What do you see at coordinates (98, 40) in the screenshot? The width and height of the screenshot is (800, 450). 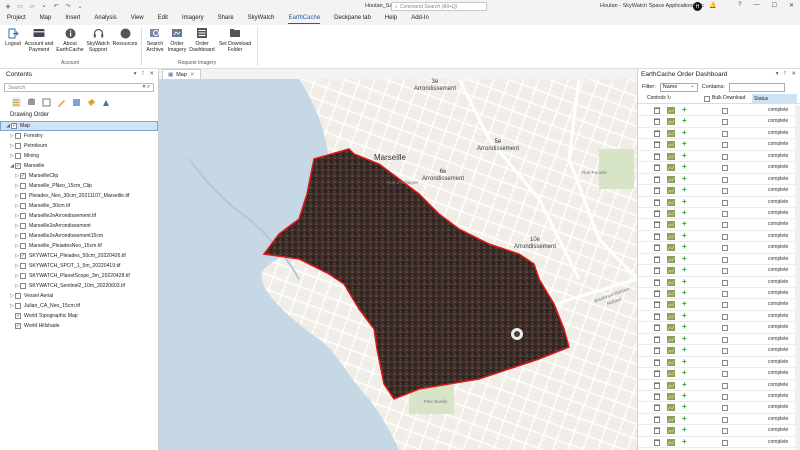 I see `skywatch-support-button: SkyWatch Support` at bounding box center [98, 40].